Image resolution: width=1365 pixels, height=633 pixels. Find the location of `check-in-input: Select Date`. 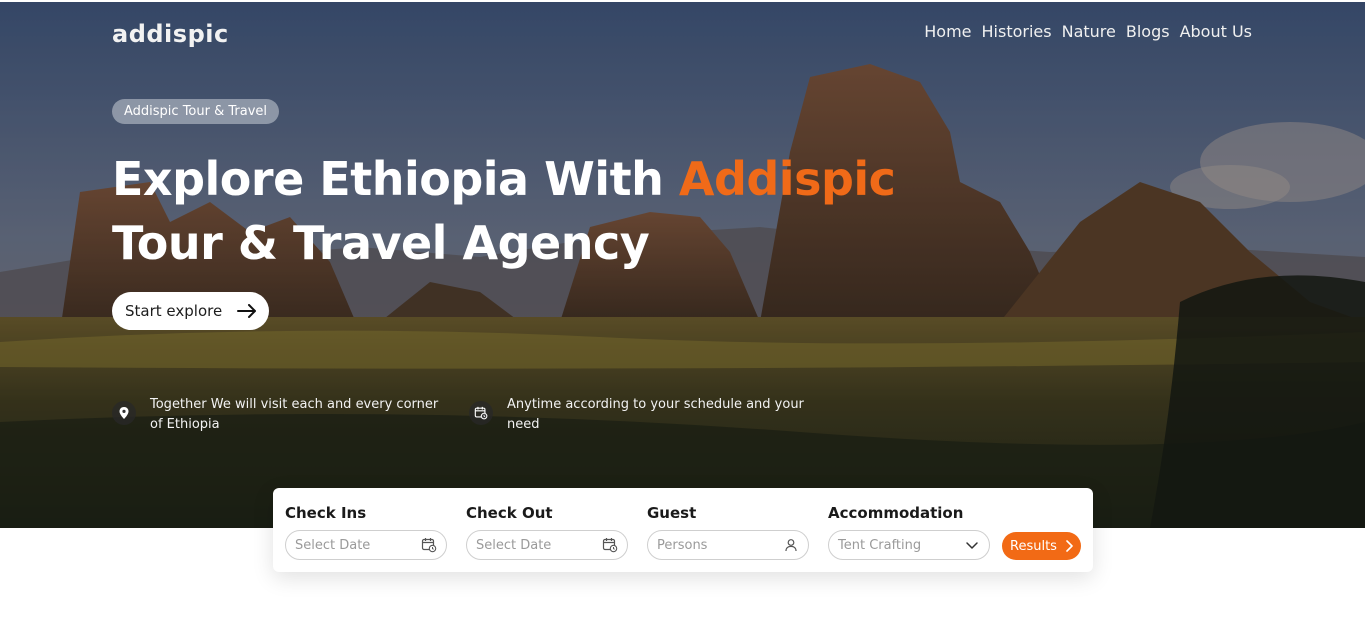

check-in-input: Select Date is located at coordinates (366, 545).